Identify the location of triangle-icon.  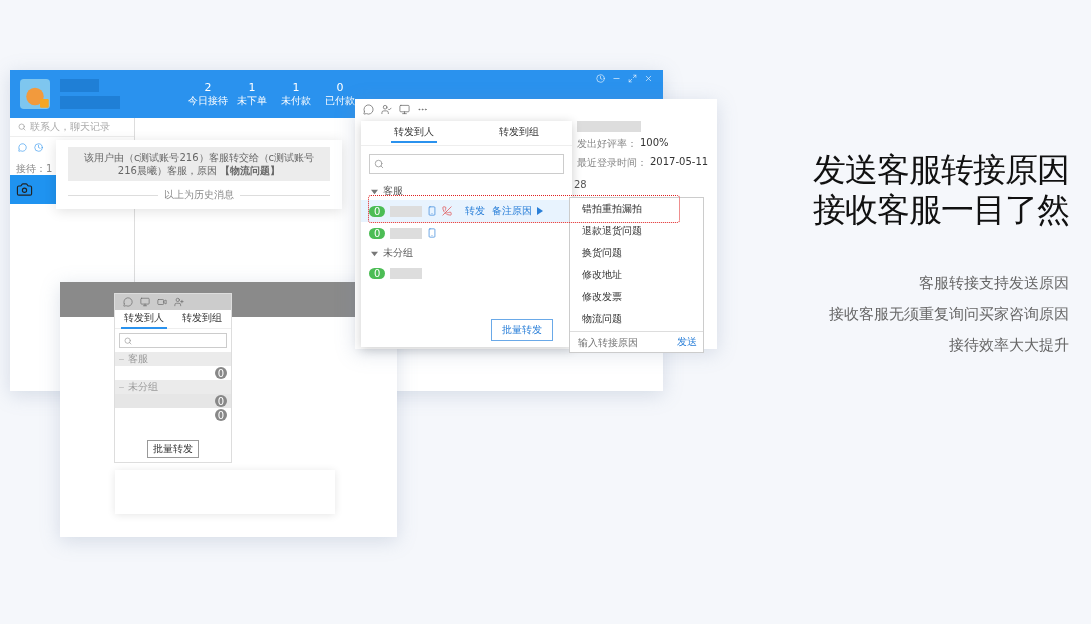
(540, 211).